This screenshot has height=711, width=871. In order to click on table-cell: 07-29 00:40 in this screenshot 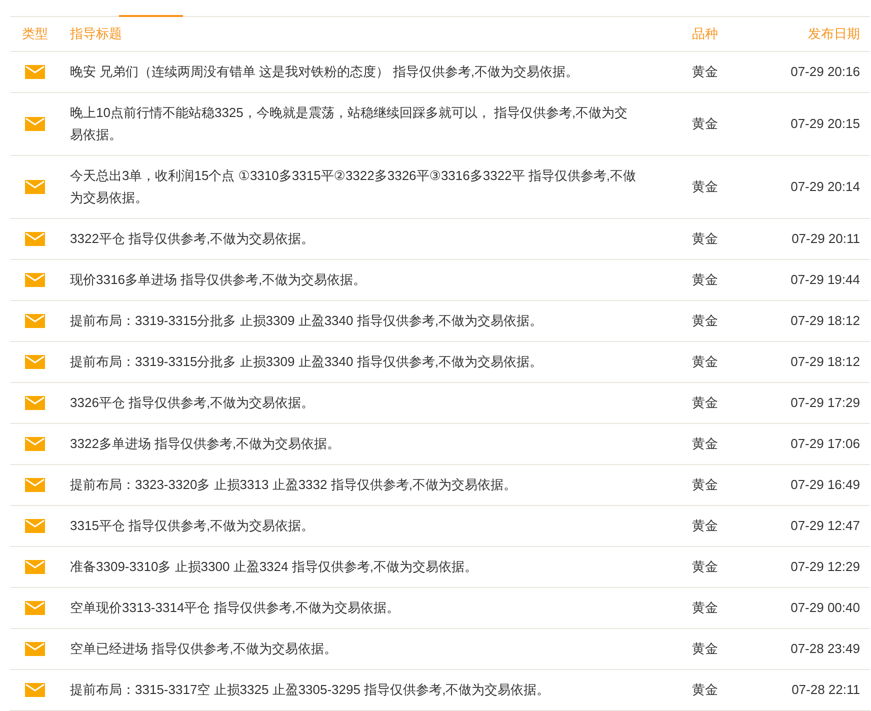, I will do `click(825, 607)`.